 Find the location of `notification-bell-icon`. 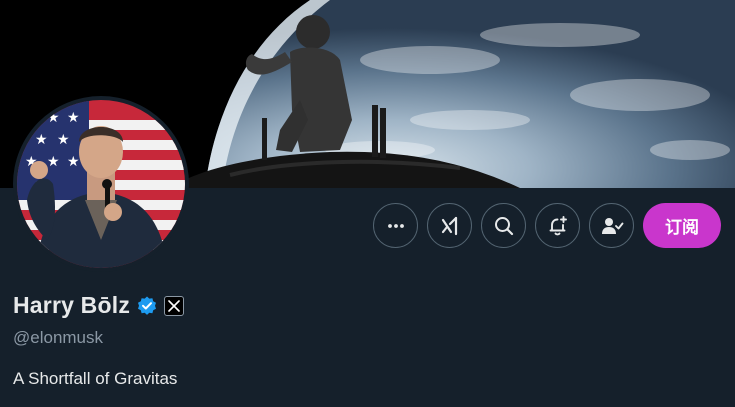

notification-bell-icon is located at coordinates (558, 225).